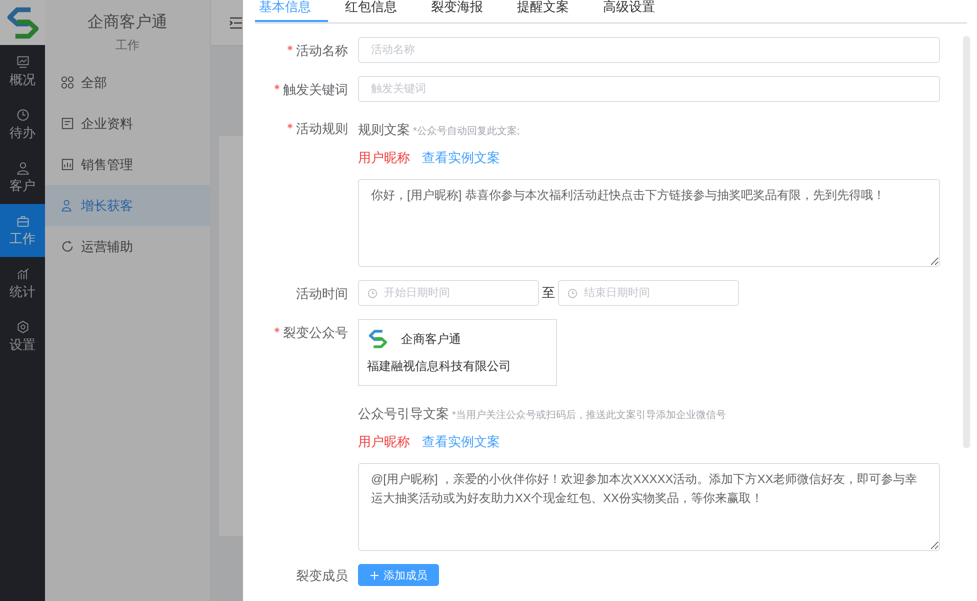 This screenshot has width=977, height=601. I want to click on submenu-item: 运营辅助, so click(127, 246).